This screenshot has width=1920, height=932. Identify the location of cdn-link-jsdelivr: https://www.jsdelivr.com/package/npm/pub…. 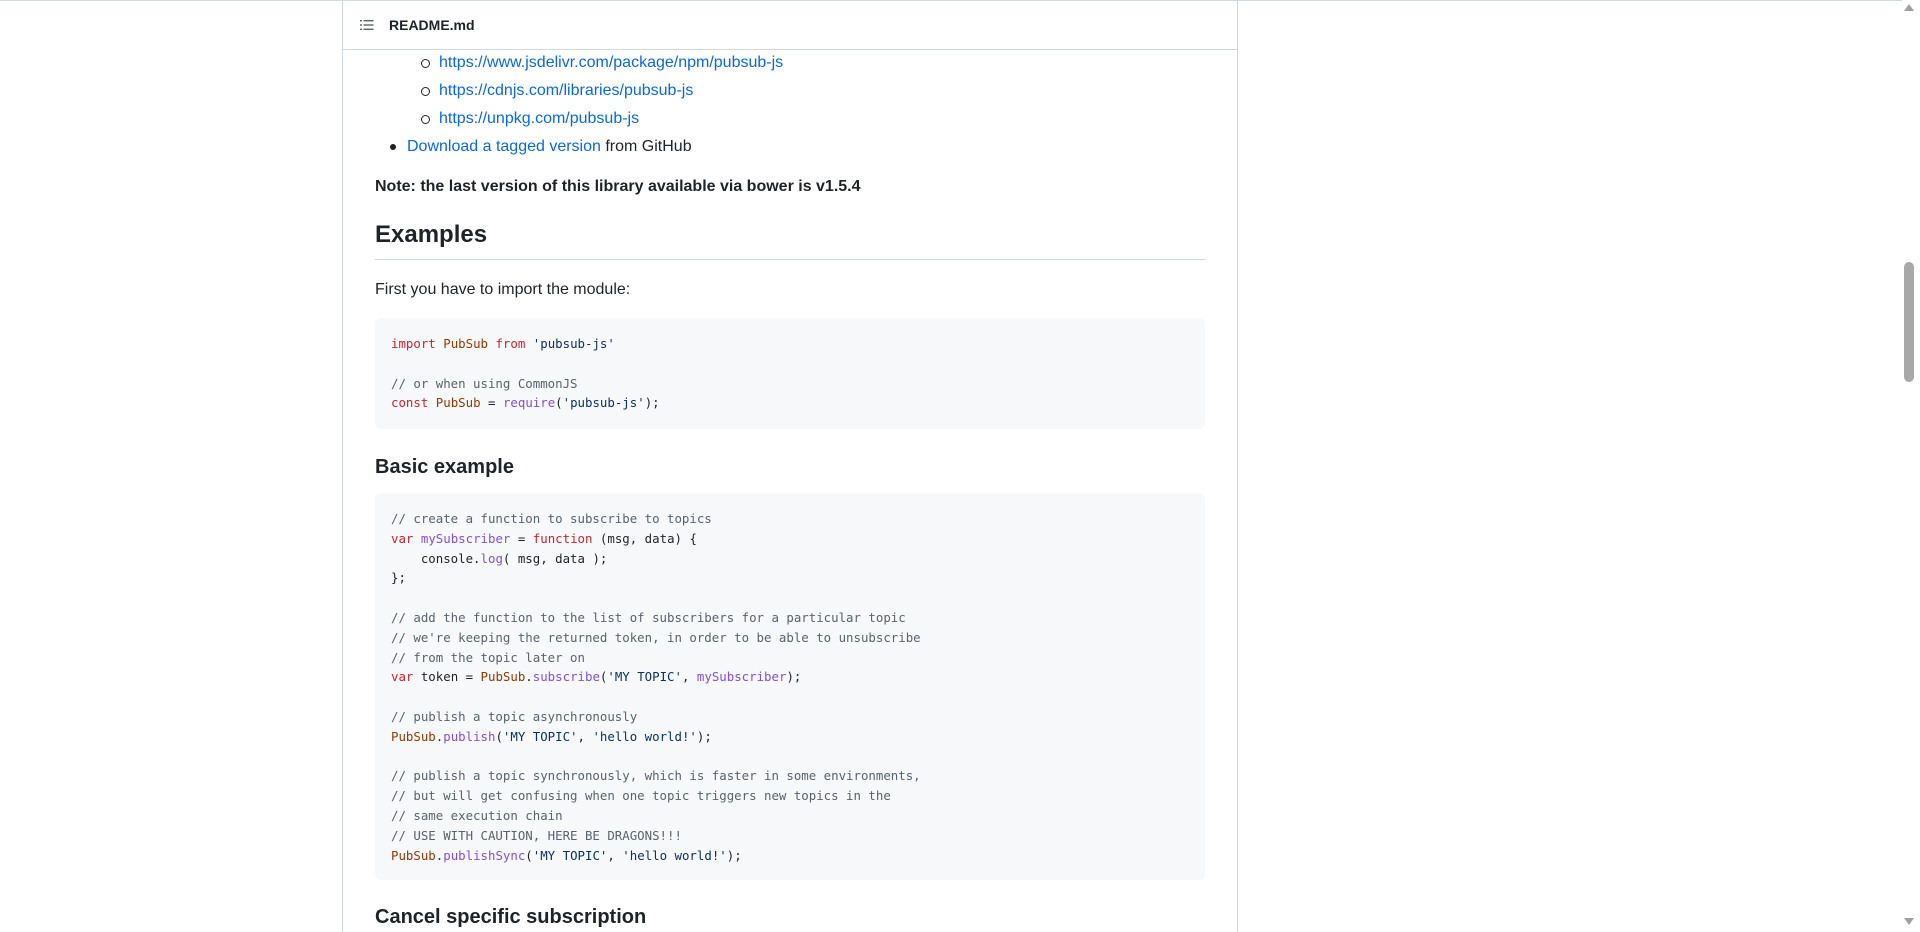
(611, 62).